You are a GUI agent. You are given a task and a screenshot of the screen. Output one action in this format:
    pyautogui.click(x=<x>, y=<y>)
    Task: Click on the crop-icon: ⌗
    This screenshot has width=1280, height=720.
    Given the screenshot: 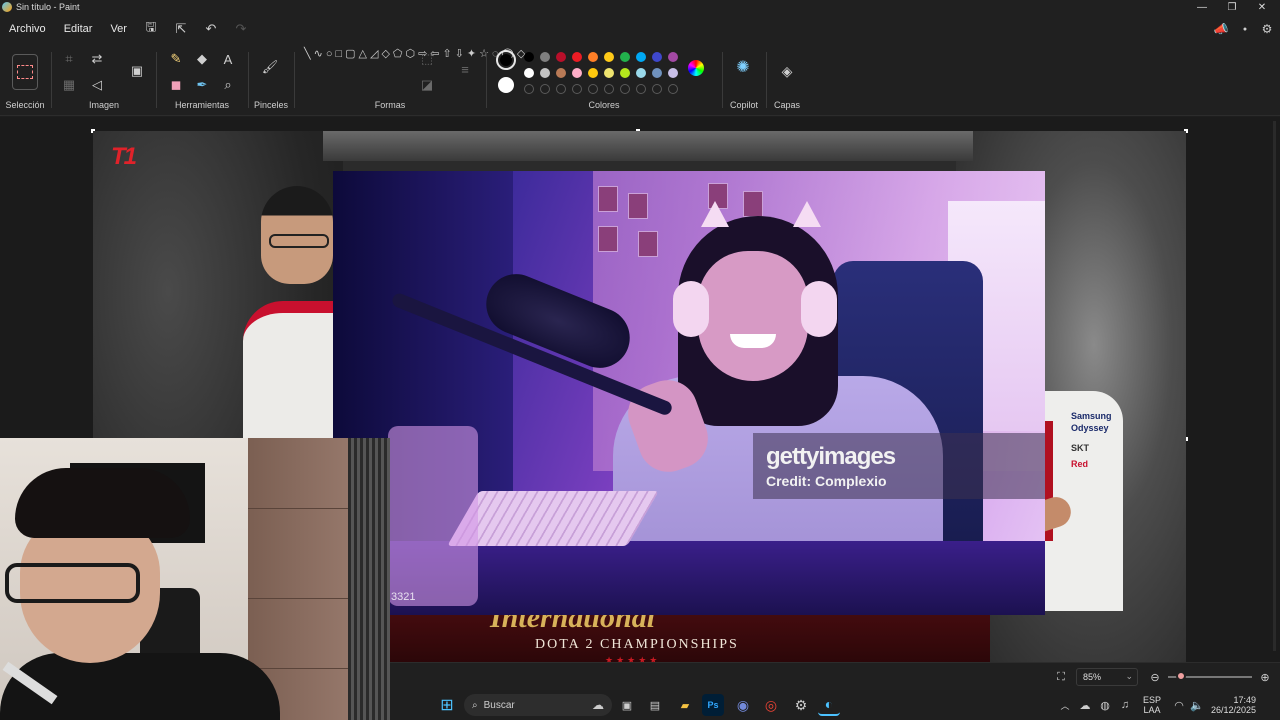 What is the action you would take?
    pyautogui.click(x=69, y=59)
    